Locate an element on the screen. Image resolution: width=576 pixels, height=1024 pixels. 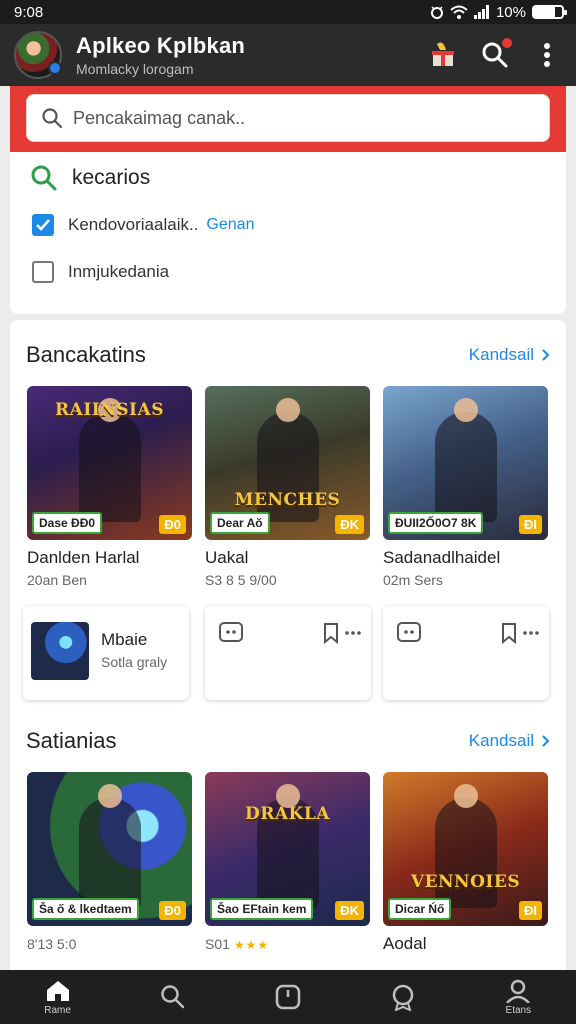
nav-home: Rame is located at coordinates (58, 997).